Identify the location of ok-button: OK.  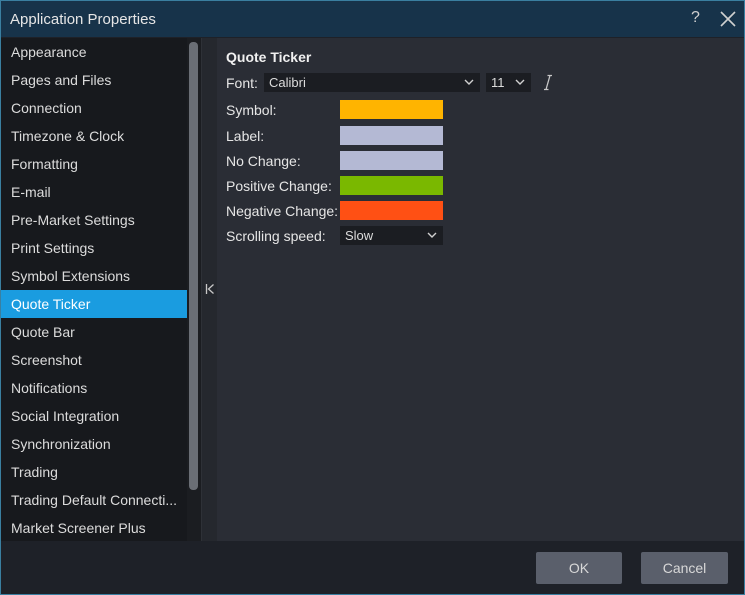
(579, 568).